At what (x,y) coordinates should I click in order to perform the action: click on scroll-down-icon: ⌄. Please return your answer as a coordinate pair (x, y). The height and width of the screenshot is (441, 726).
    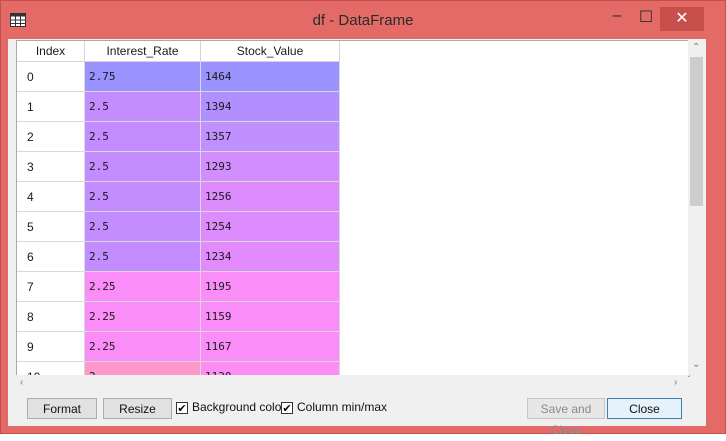
    Looking at the image, I should click on (696, 364).